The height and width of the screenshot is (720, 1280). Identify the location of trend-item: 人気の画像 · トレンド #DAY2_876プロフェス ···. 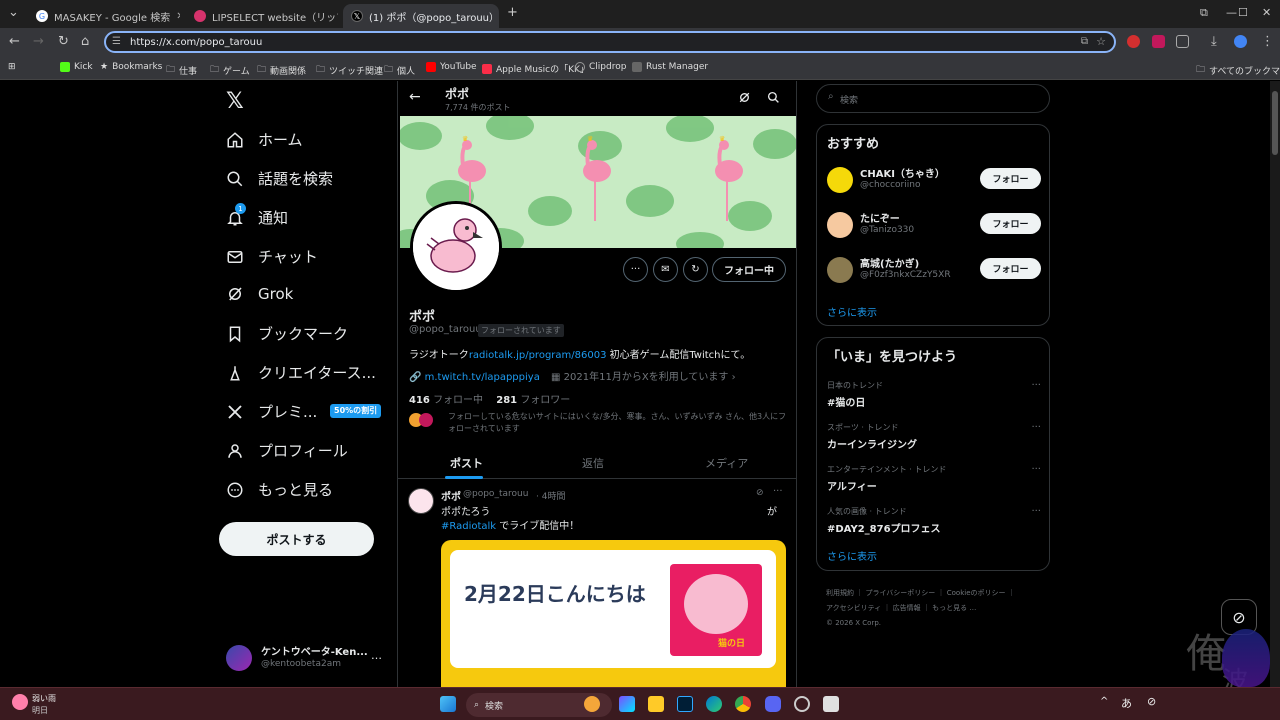
(934, 520).